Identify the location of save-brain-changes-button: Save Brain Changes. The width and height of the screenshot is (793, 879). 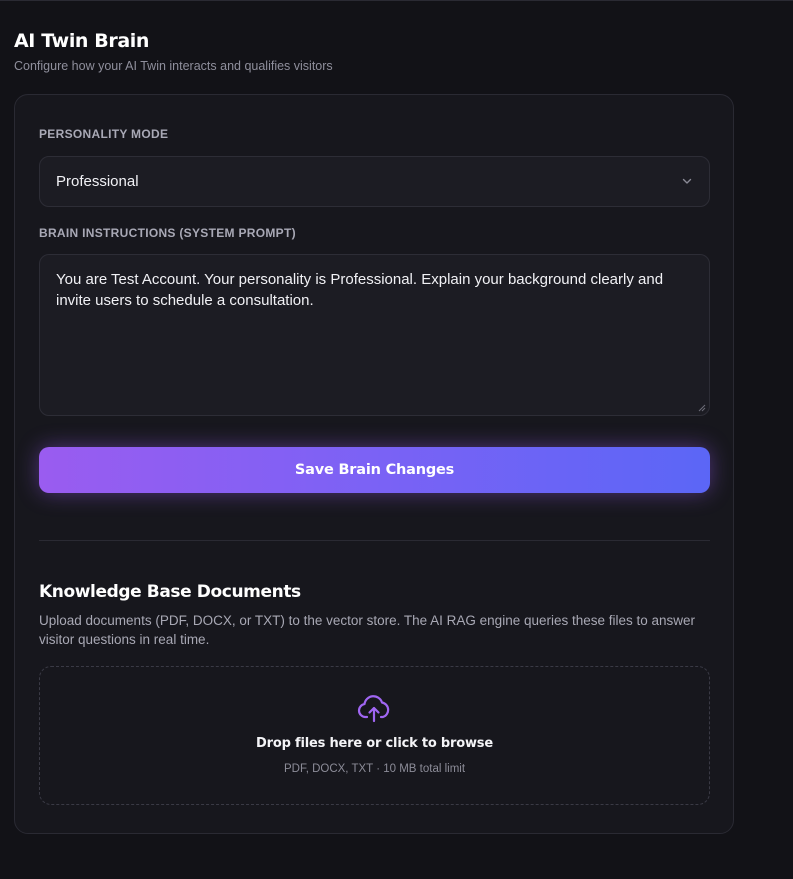
(374, 470).